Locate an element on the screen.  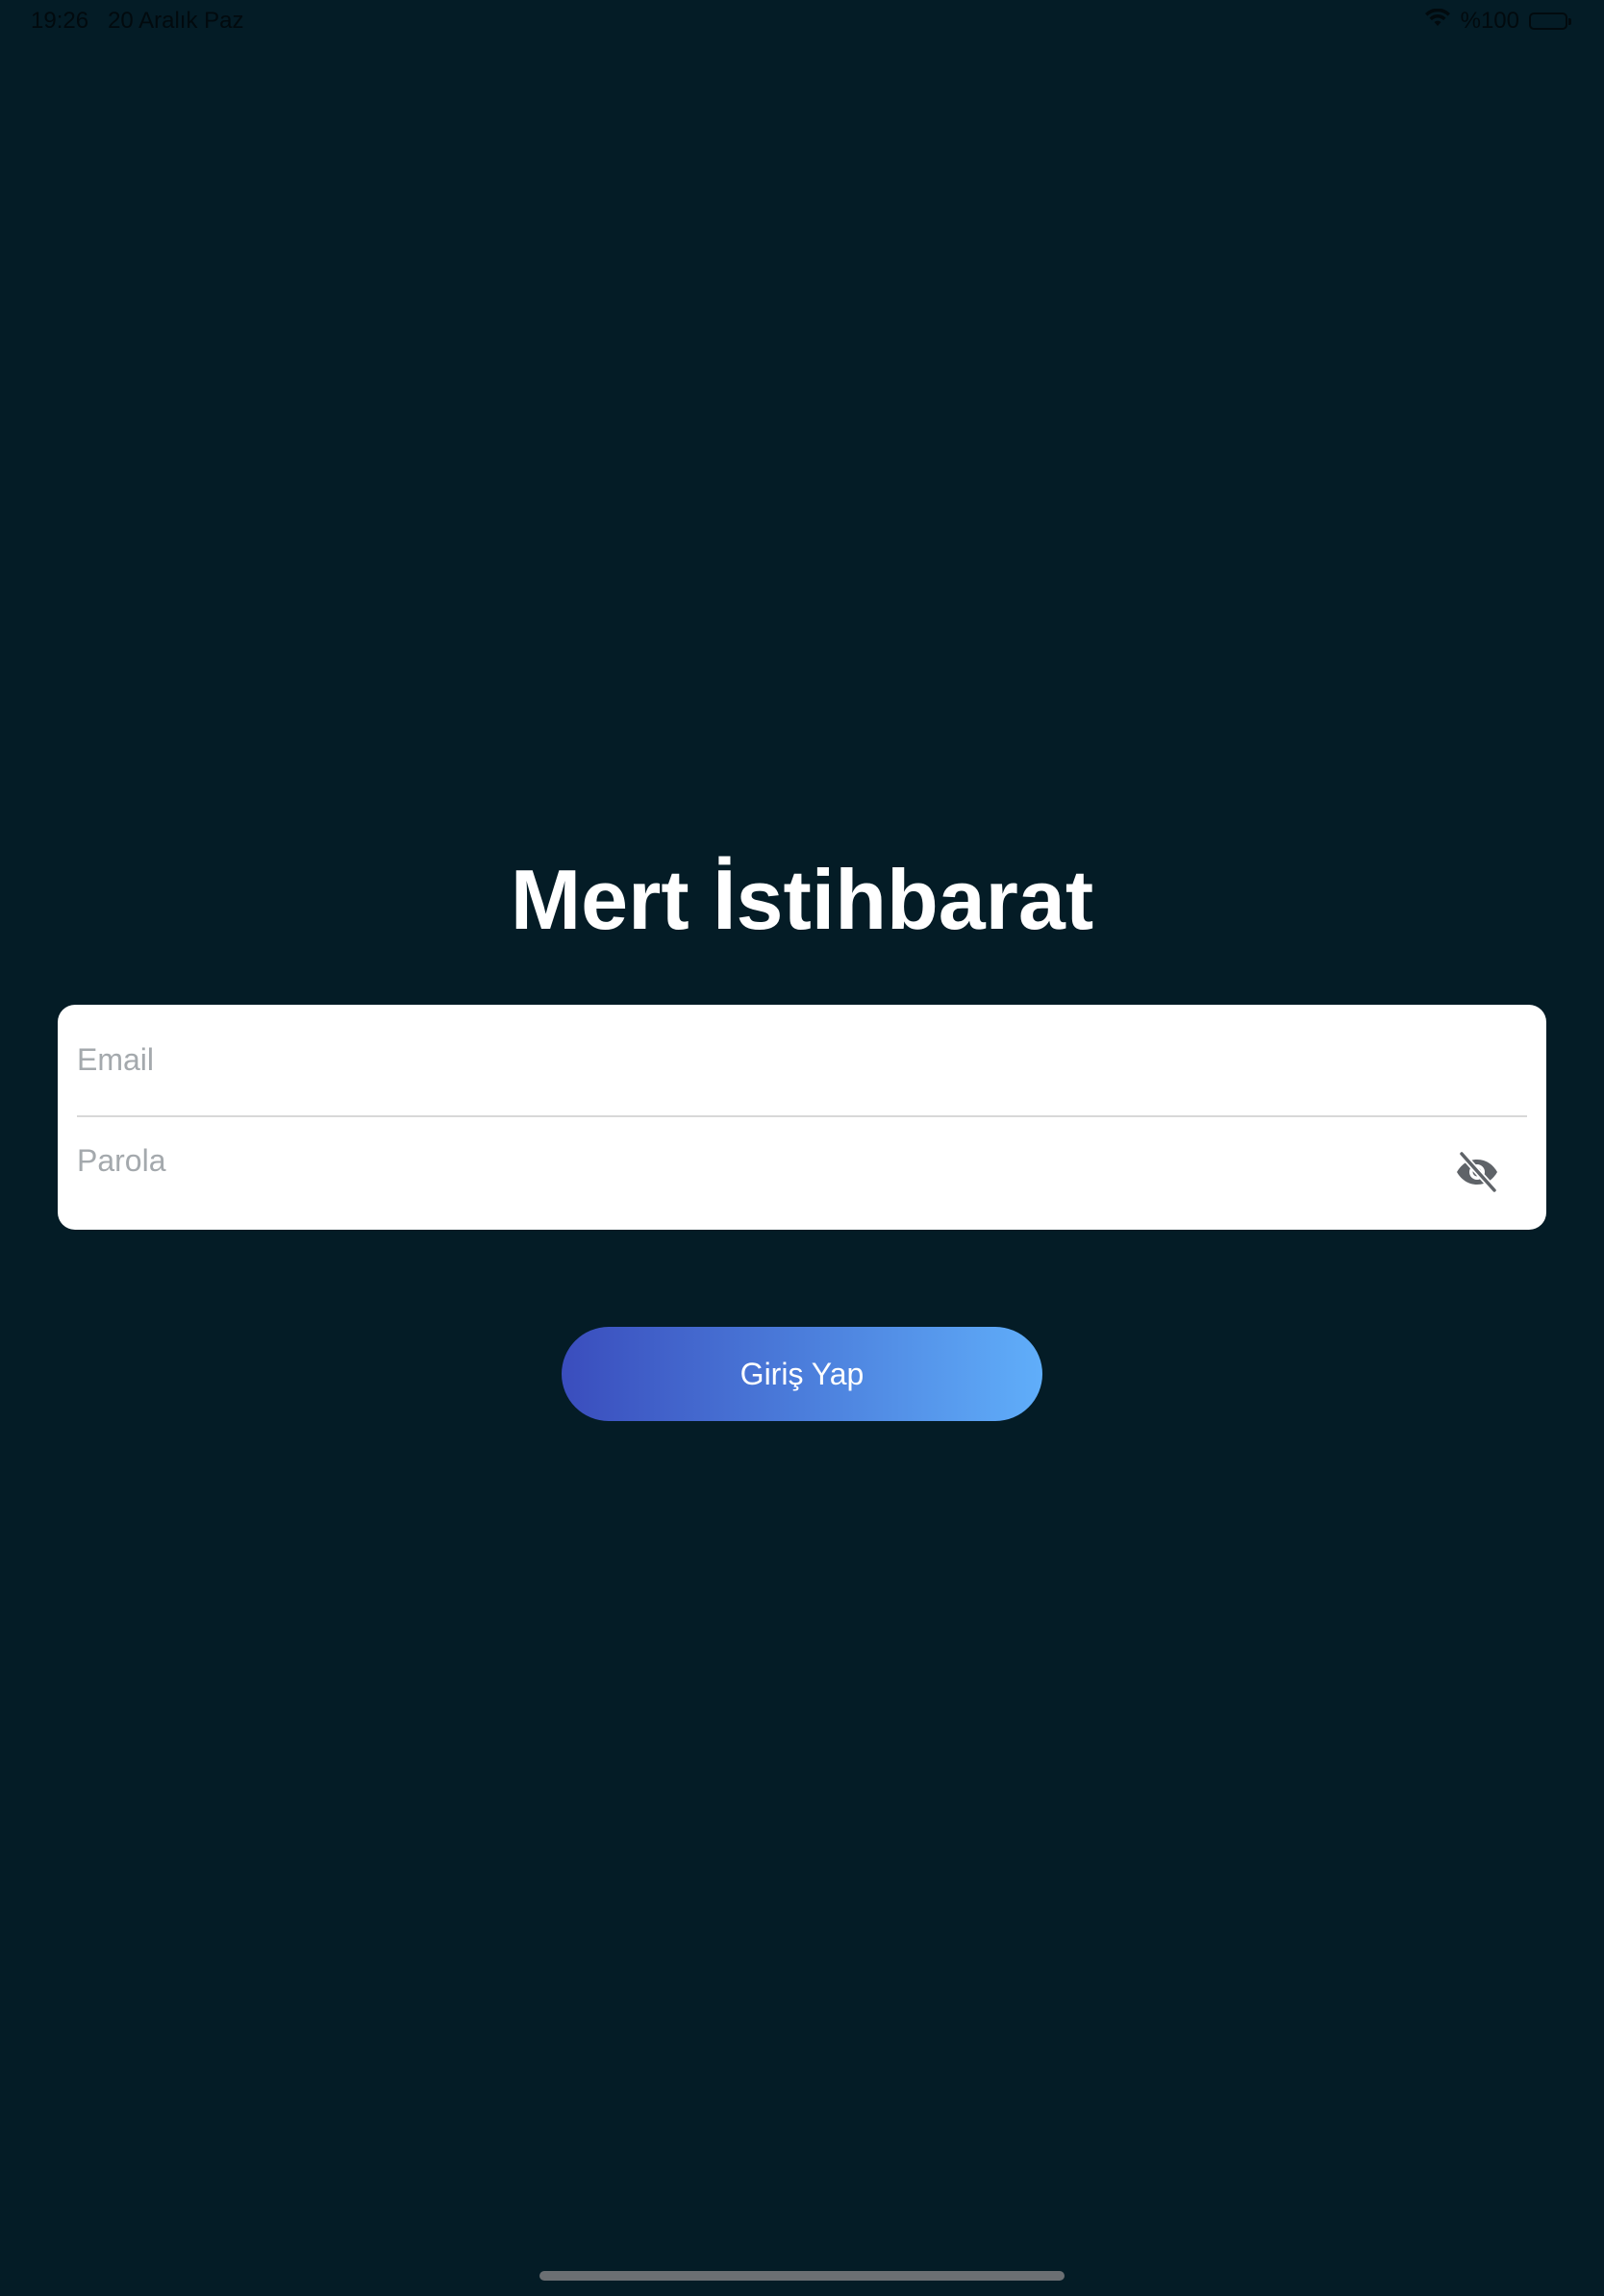
password-field-container is located at coordinates (802, 1173).